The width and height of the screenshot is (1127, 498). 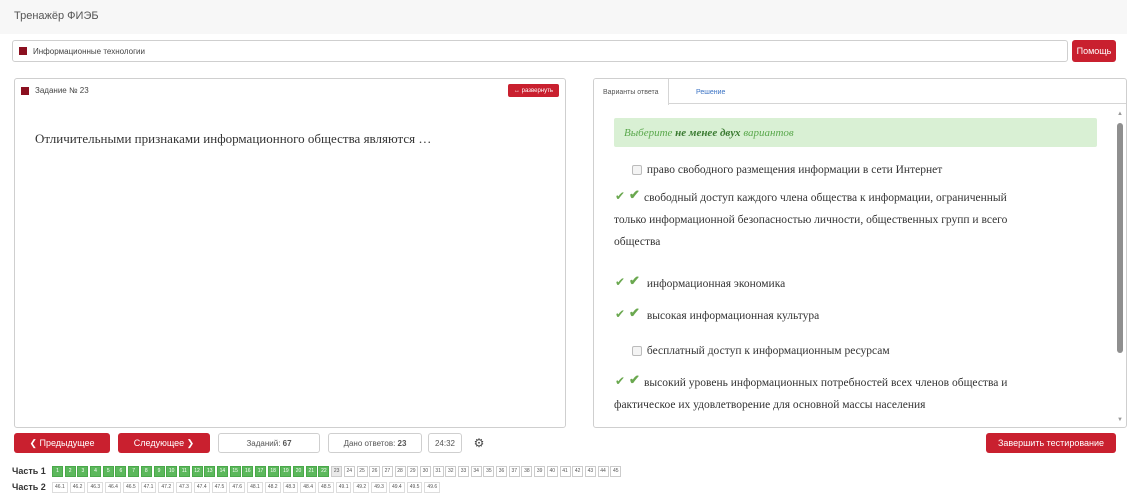 I want to click on option-text: информационная экономика, so click(x=716, y=284).